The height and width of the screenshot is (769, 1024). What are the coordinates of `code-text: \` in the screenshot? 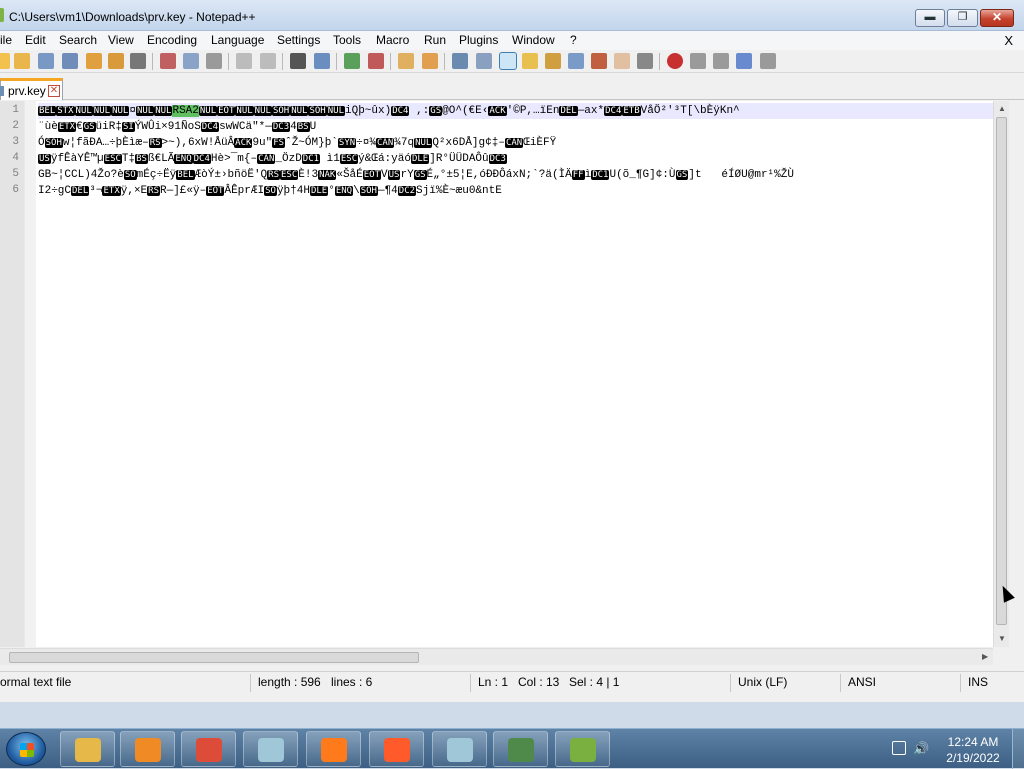 It's located at (356, 191).